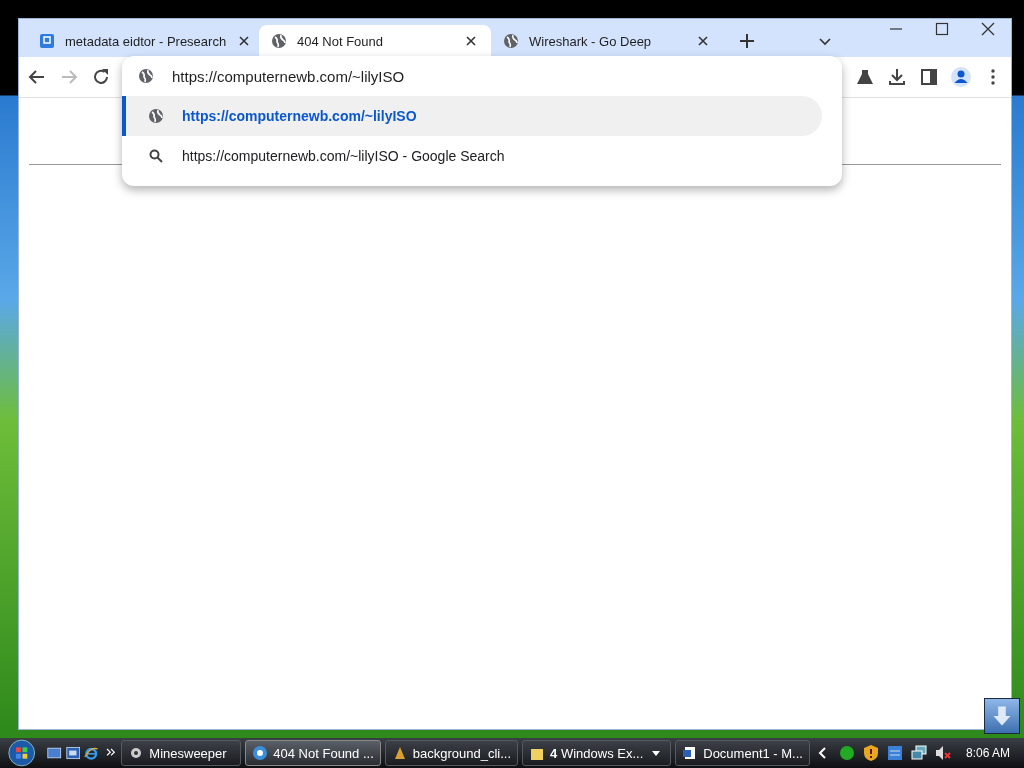 Image resolution: width=1024 pixels, height=768 pixels. What do you see at coordinates (472, 116) in the screenshot?
I see `suggestion-item: https://computernewb.com/~lilyISO` at bounding box center [472, 116].